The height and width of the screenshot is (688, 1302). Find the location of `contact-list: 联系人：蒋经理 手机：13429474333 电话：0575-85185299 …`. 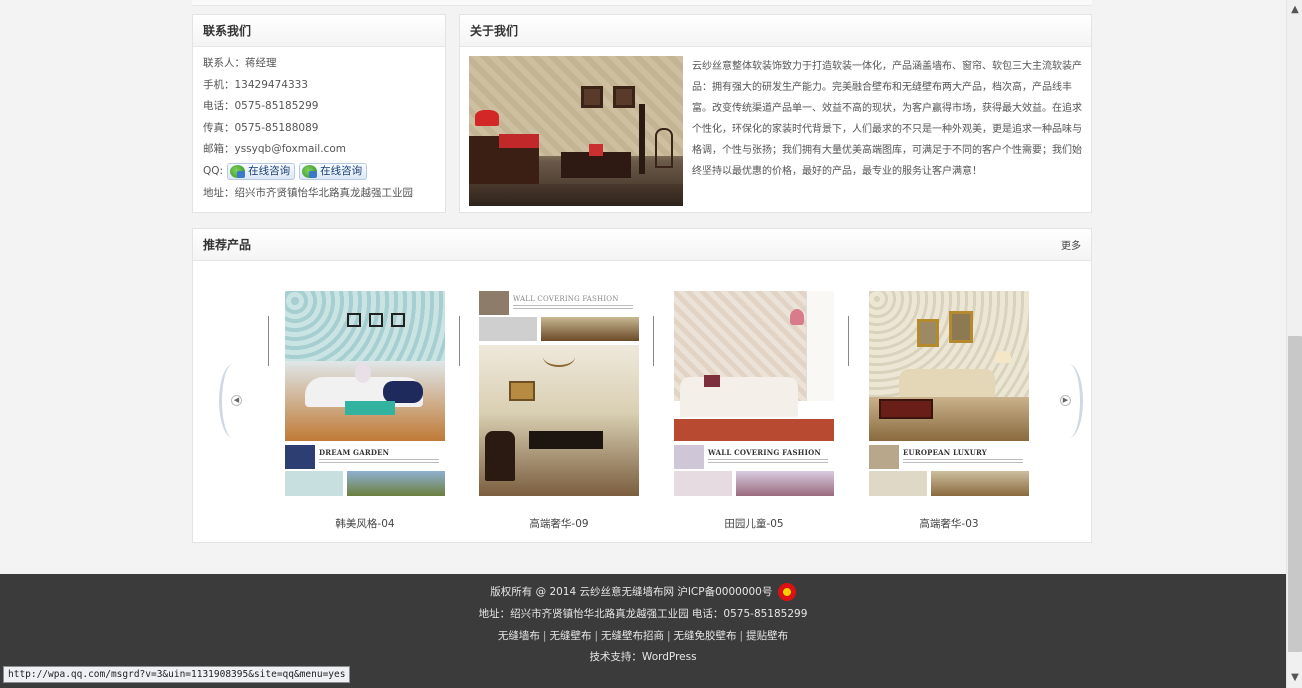

contact-list: 联系人：蒋经理 手机：13429474333 电话：0575-85185299 … is located at coordinates (319, 125).